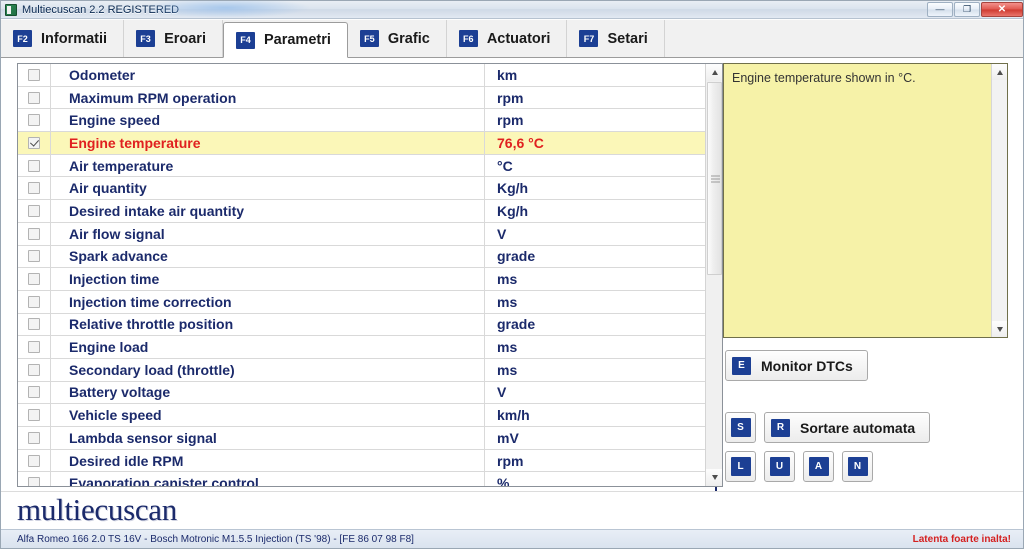  Describe the element at coordinates (11, 9) in the screenshot. I see `app-icon` at that location.